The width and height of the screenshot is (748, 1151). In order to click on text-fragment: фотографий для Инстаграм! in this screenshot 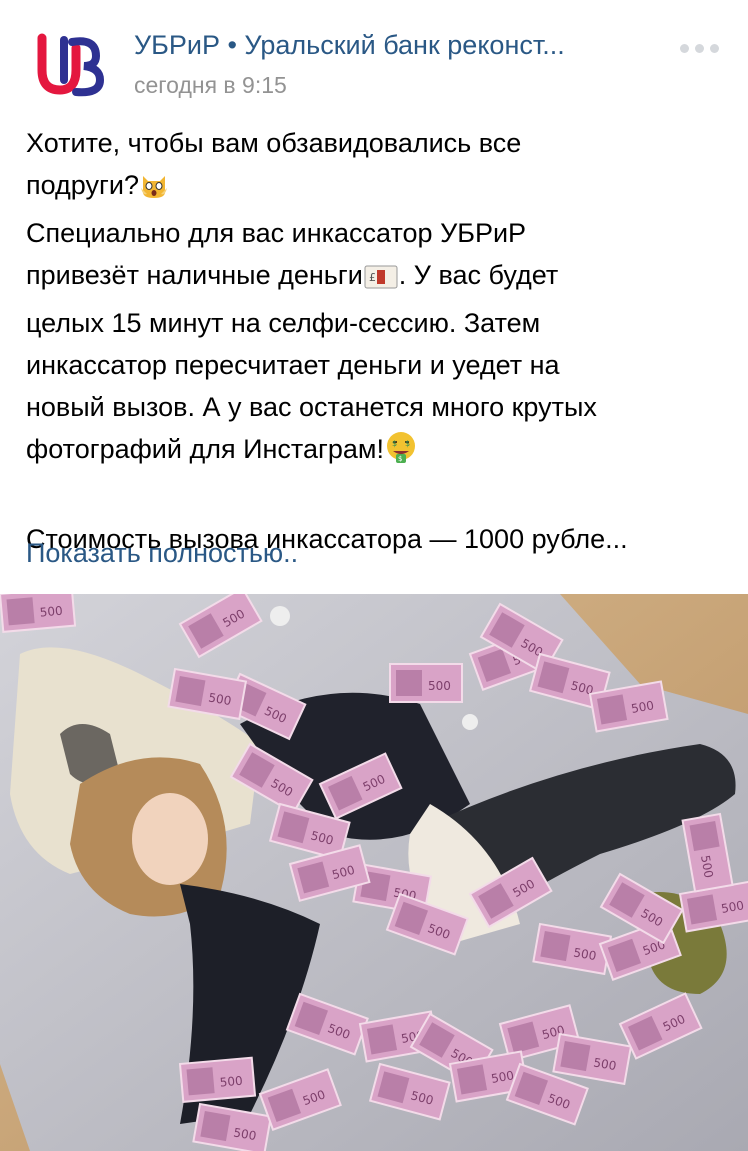, I will do `click(205, 449)`.